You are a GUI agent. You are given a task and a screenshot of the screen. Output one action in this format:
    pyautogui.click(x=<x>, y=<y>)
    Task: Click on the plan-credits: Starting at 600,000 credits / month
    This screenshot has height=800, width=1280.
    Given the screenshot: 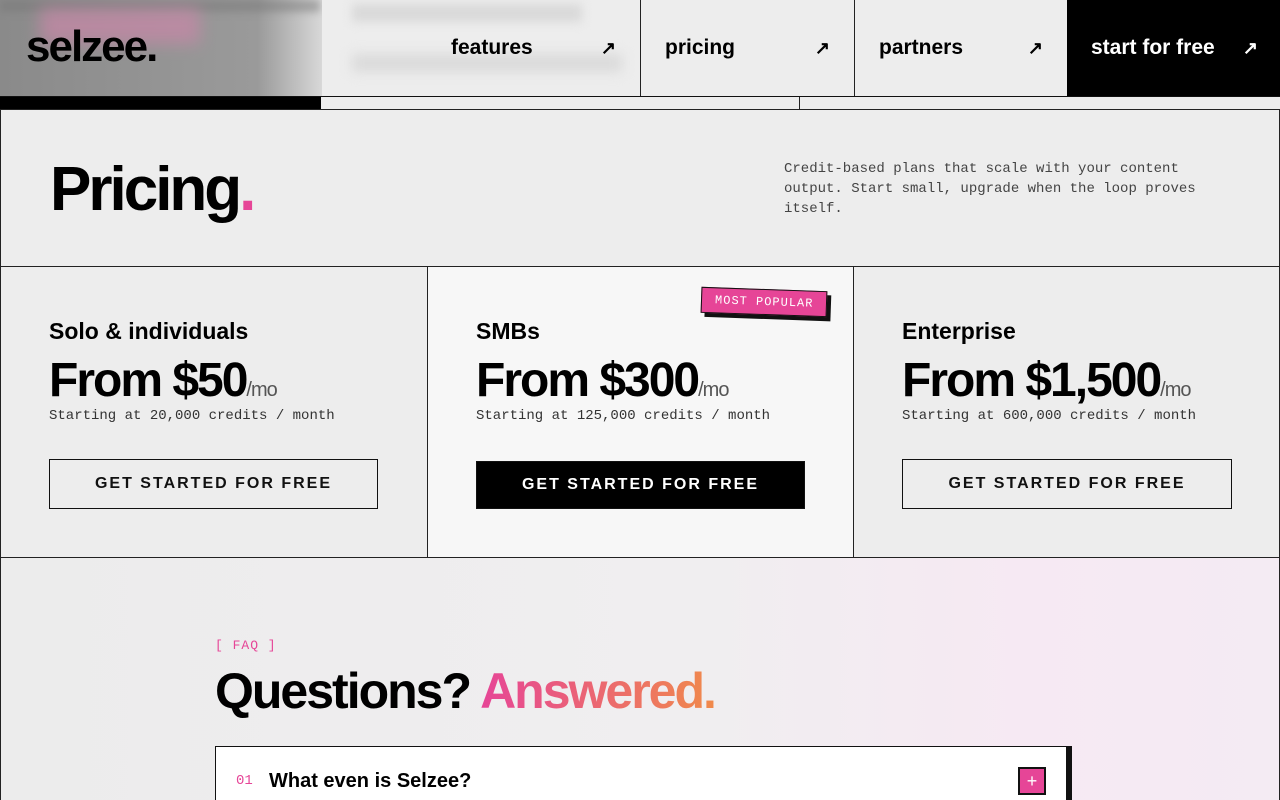 What is the action you would take?
    pyautogui.click(x=1049, y=416)
    